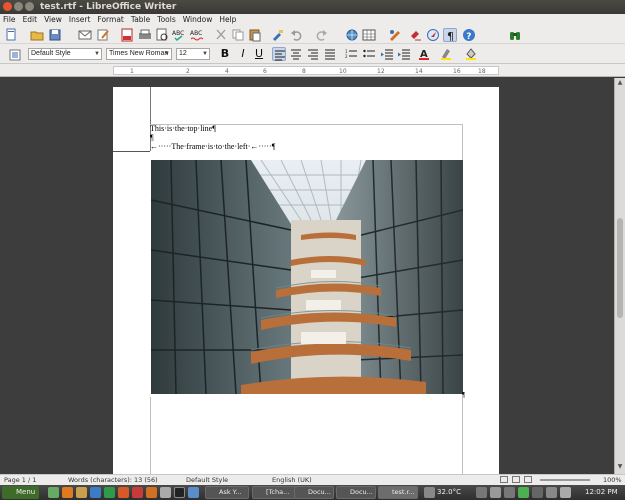 This screenshot has height=500, width=625. Describe the element at coordinates (139, 54) in the screenshot. I see `font-name-select: Times New Roman ▼` at that location.